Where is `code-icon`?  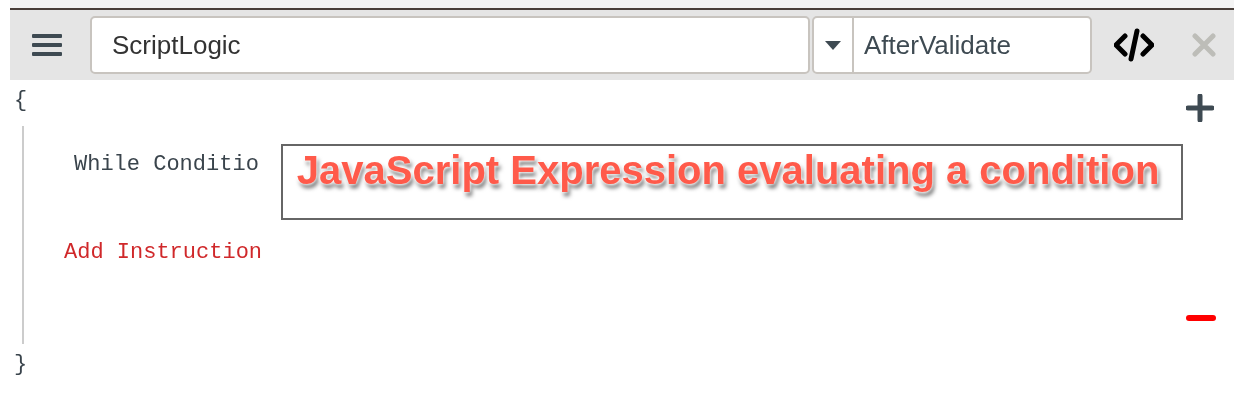
code-icon is located at coordinates (1134, 45).